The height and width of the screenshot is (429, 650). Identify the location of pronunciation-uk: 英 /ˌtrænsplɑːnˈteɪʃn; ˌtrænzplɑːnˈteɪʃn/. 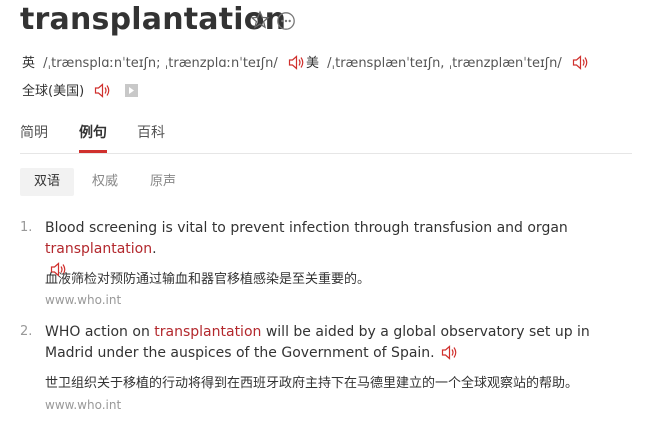
(163, 61).